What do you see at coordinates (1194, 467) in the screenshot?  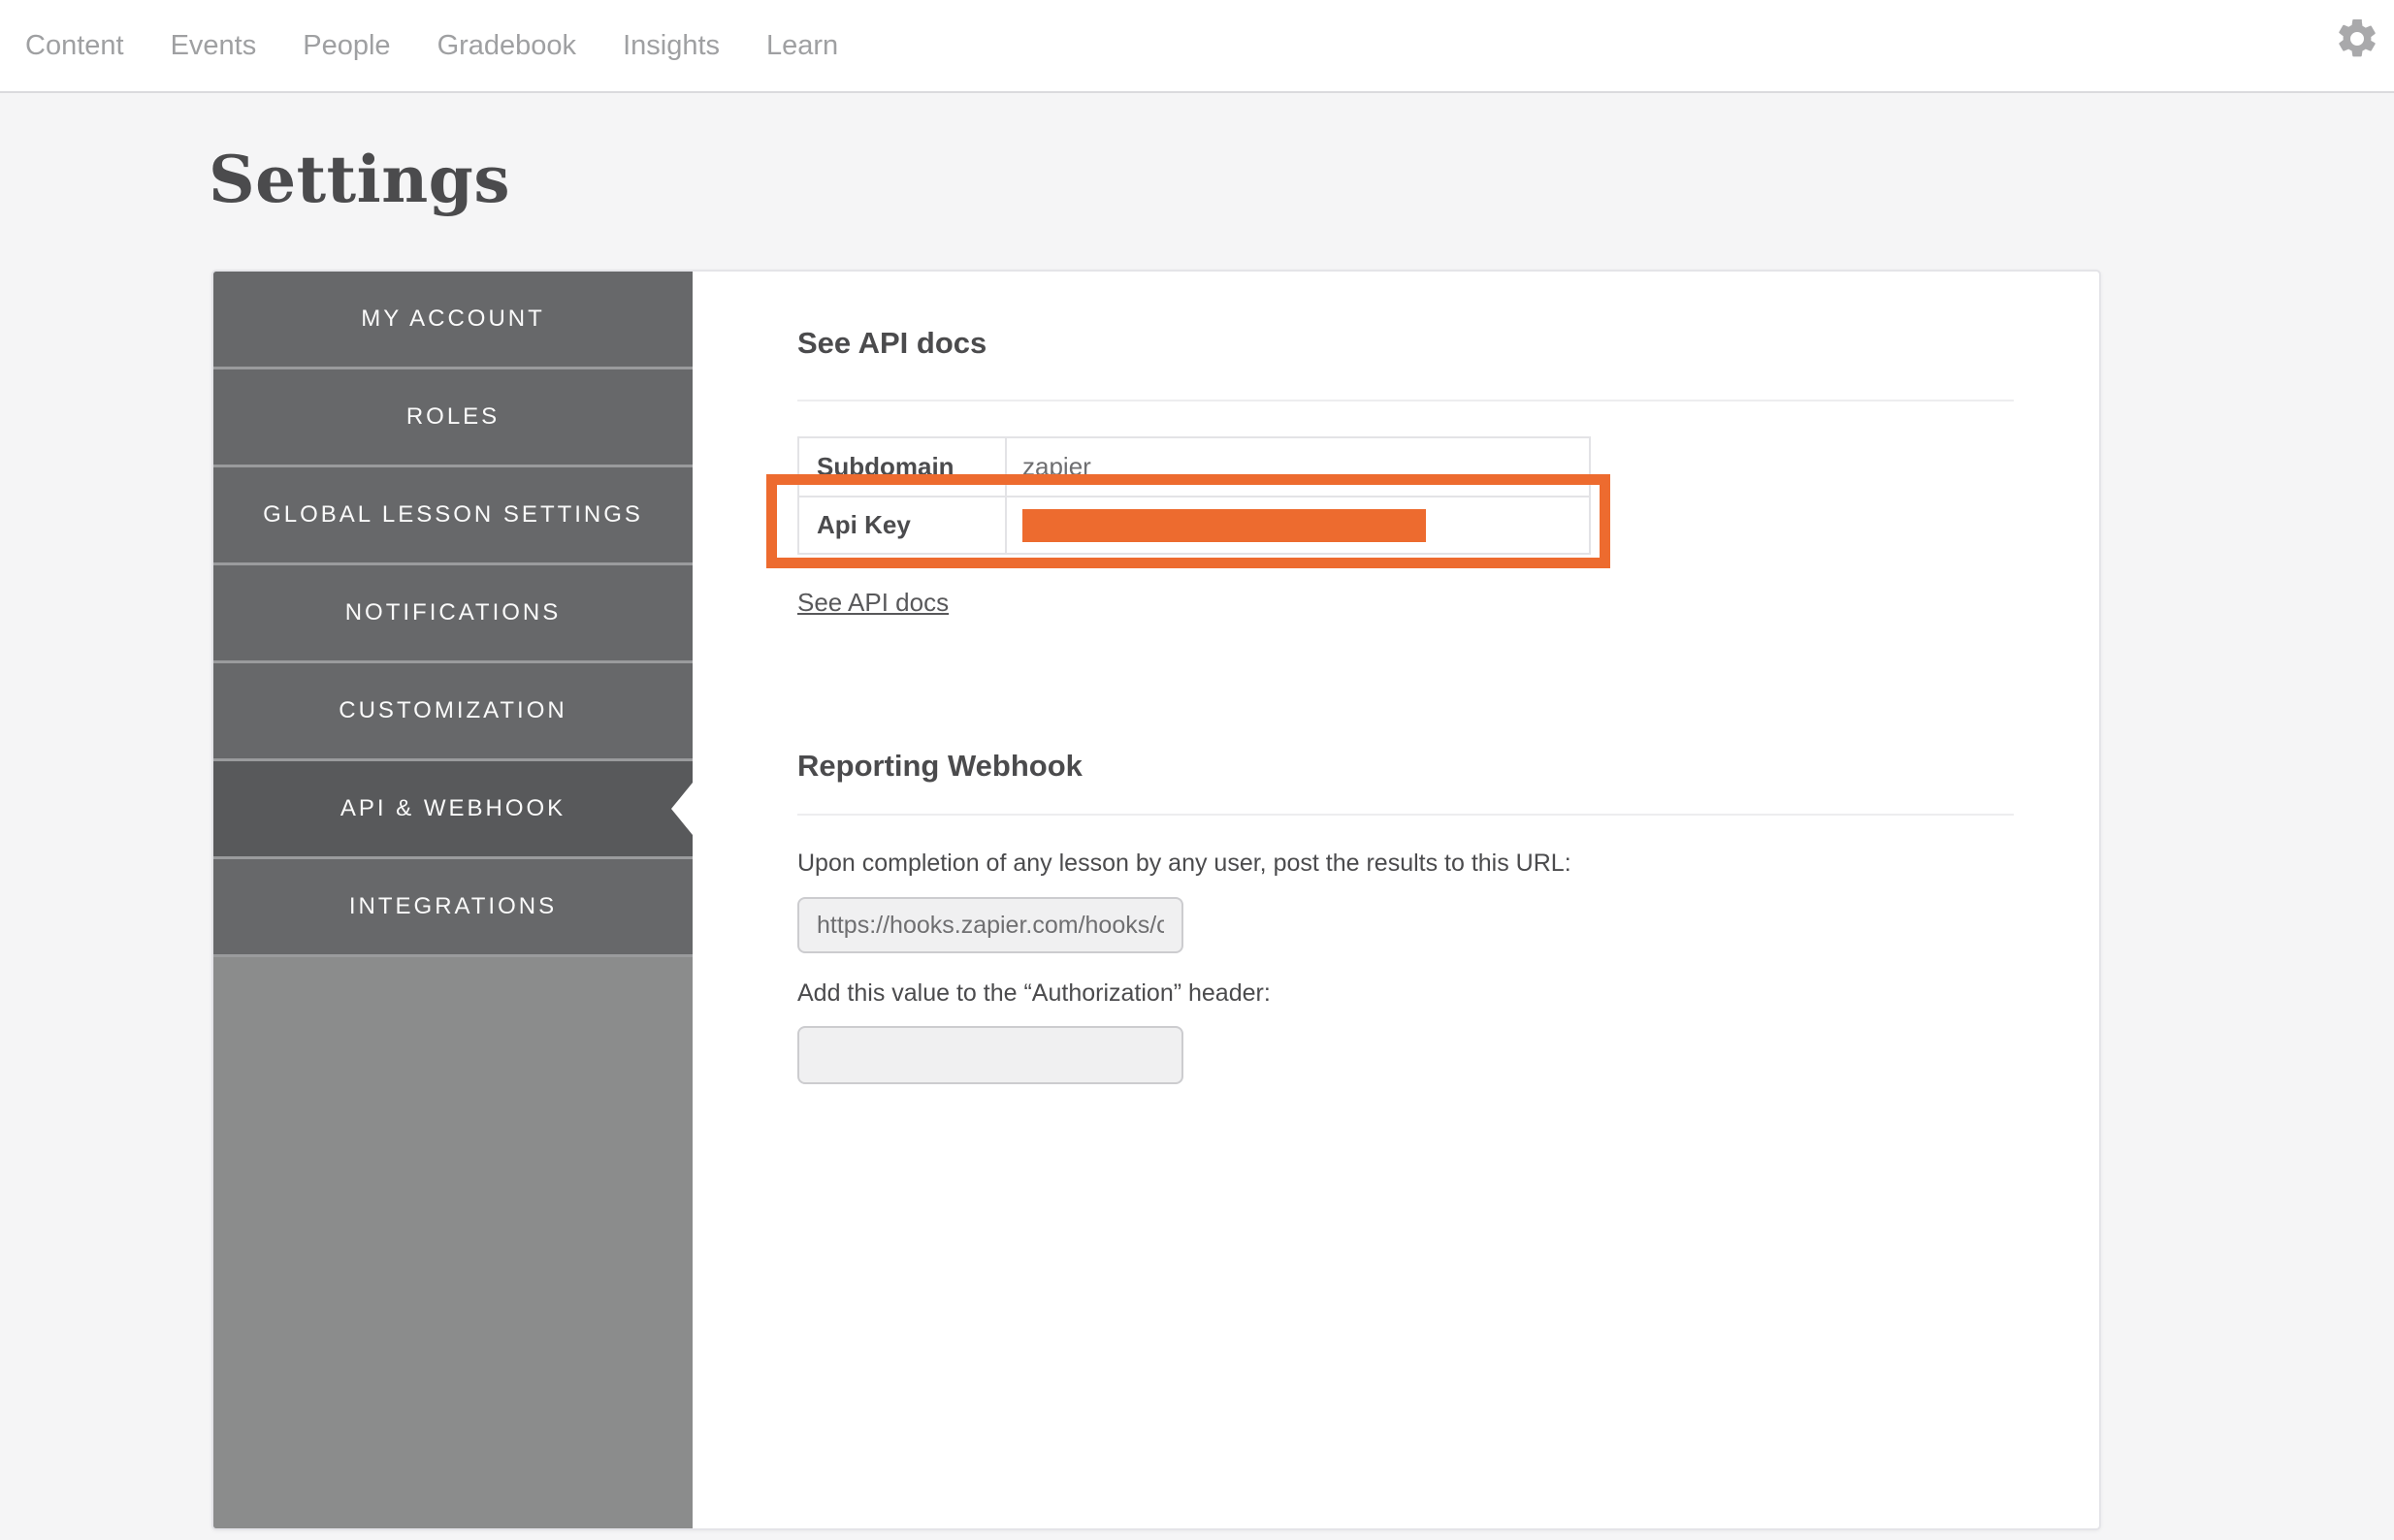 I see `table-row-subdomain: Subdomain zapier` at bounding box center [1194, 467].